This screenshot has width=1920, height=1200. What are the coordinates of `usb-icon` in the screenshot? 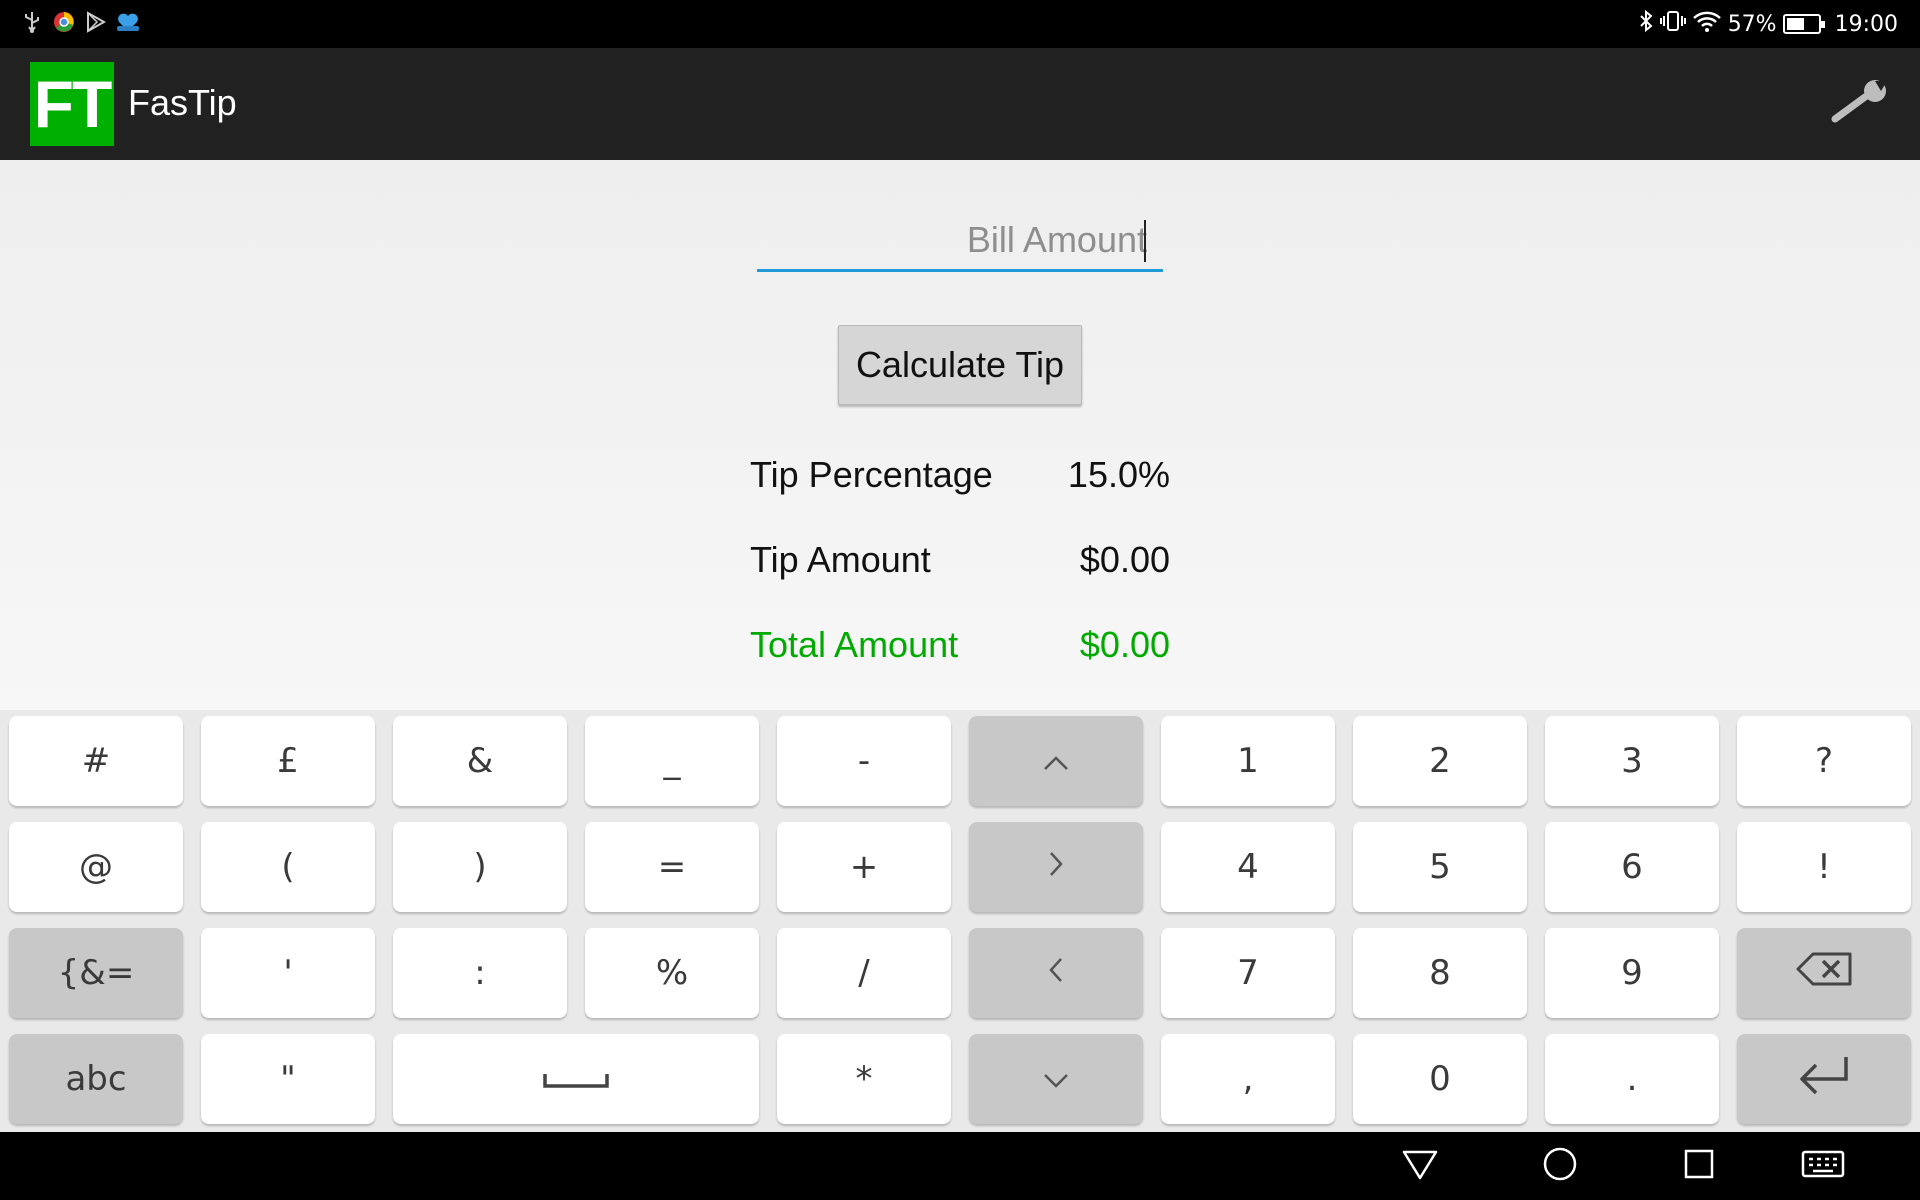 It's located at (32, 22).